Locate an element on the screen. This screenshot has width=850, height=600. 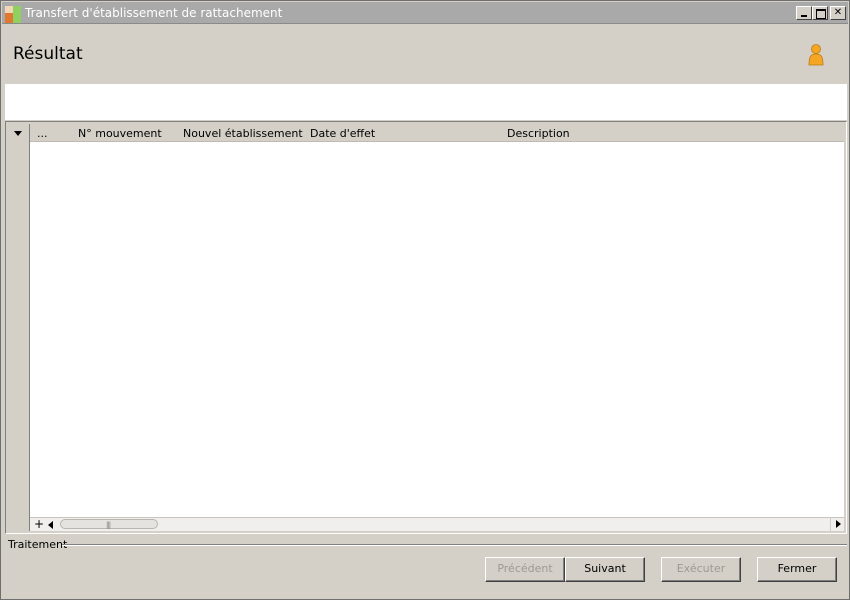
next-button: Suivant is located at coordinates (605, 569).